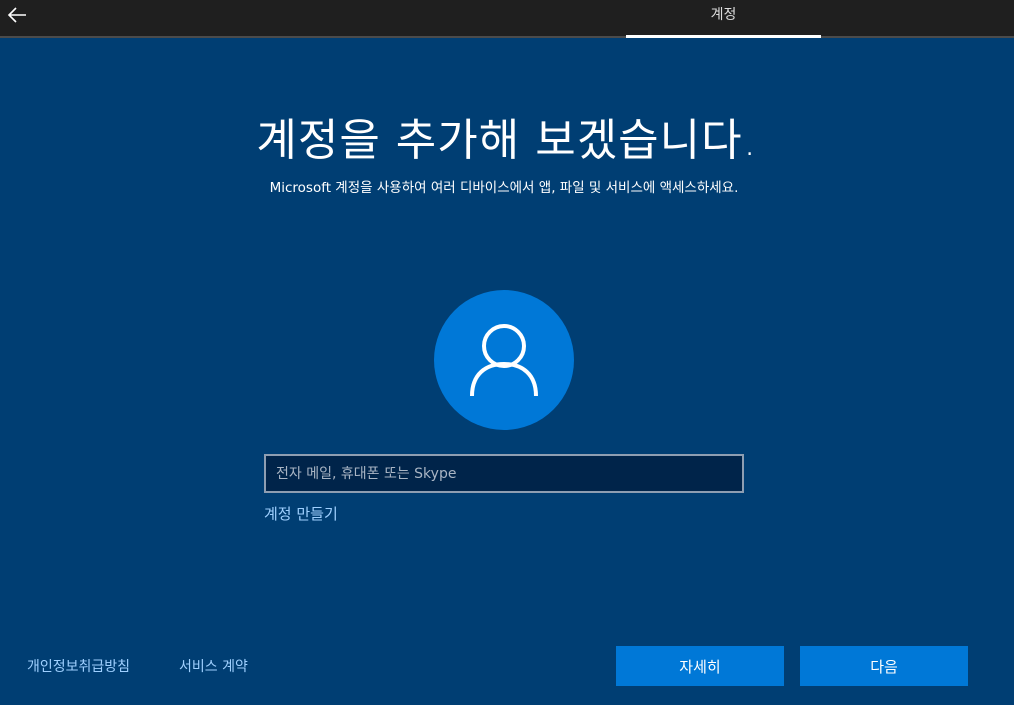  Describe the element at coordinates (700, 666) in the screenshot. I see `learn-more-button: 자세히` at that location.